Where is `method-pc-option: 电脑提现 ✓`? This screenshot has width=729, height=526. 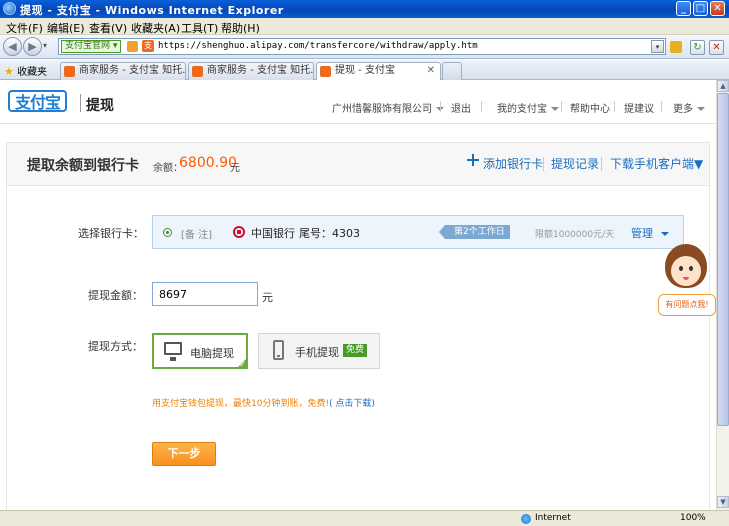
method-pc-option: 电脑提现 ✓ is located at coordinates (200, 351).